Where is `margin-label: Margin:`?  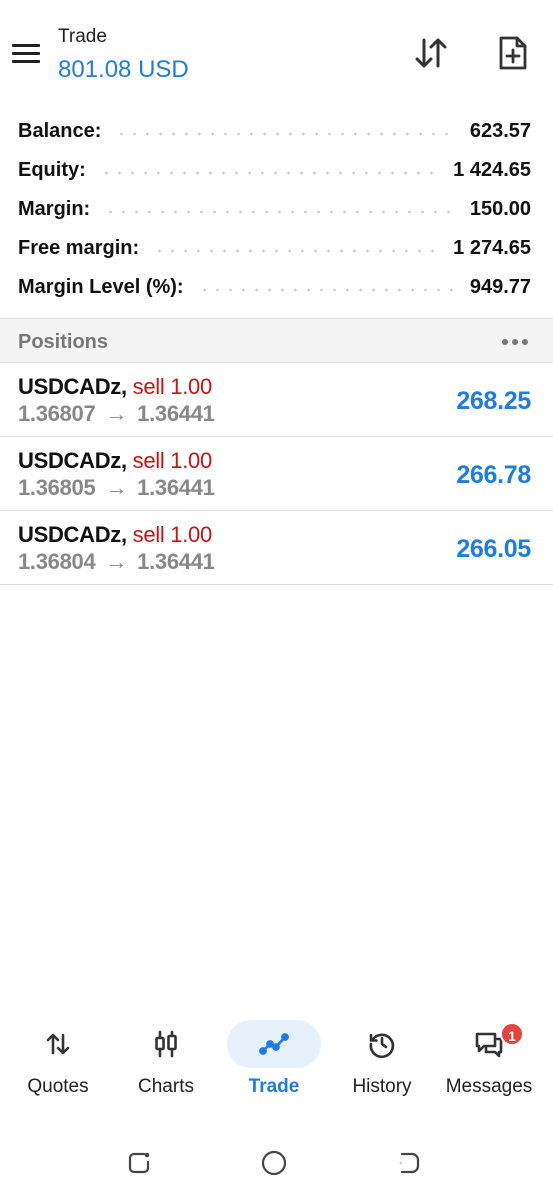 margin-label: Margin: is located at coordinates (54, 209).